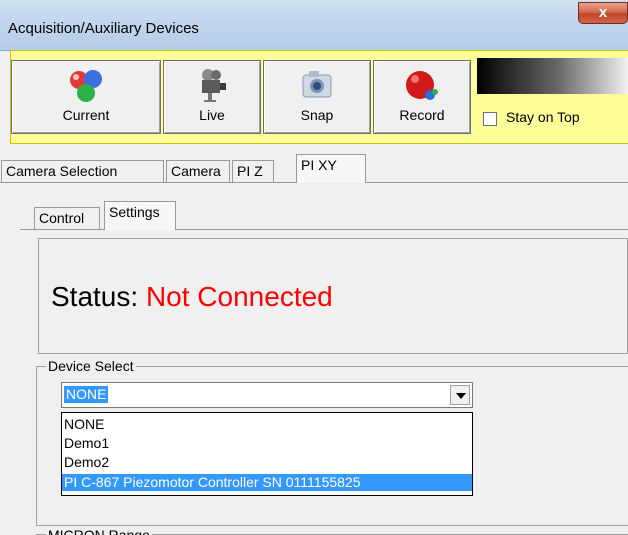 Image resolution: width=628 pixels, height=535 pixels. Describe the element at coordinates (422, 115) in the screenshot. I see `record-label: Record` at that location.